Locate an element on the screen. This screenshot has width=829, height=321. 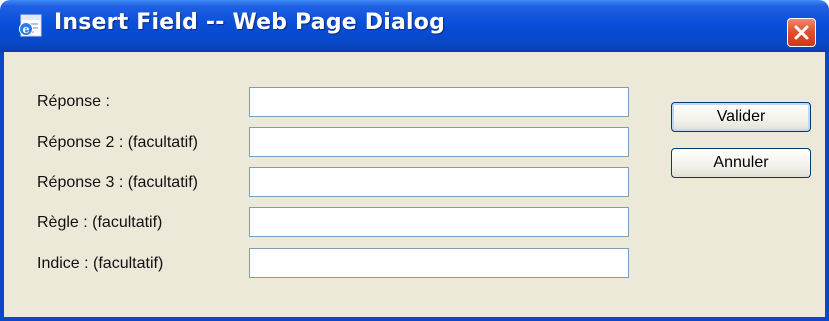
cancel-button: Annuler is located at coordinates (741, 163).